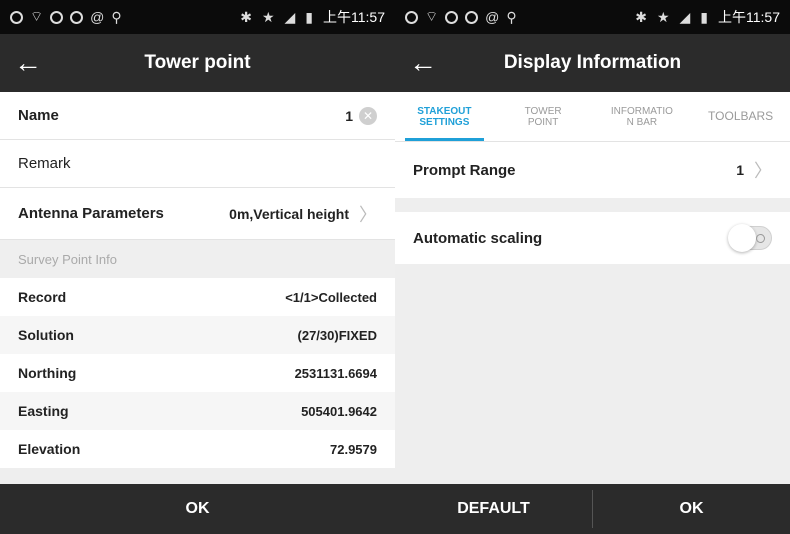  What do you see at coordinates (337, 335) in the screenshot?
I see `info-value: (27/30)FIXED` at bounding box center [337, 335].